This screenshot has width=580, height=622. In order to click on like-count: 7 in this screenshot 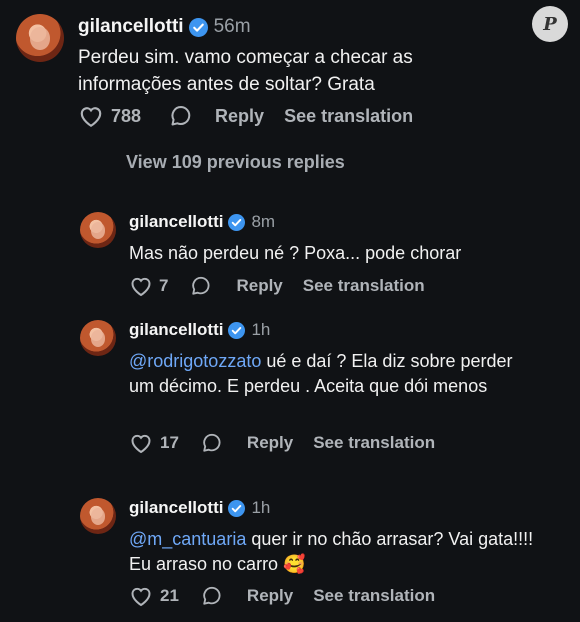, I will do `click(164, 285)`.